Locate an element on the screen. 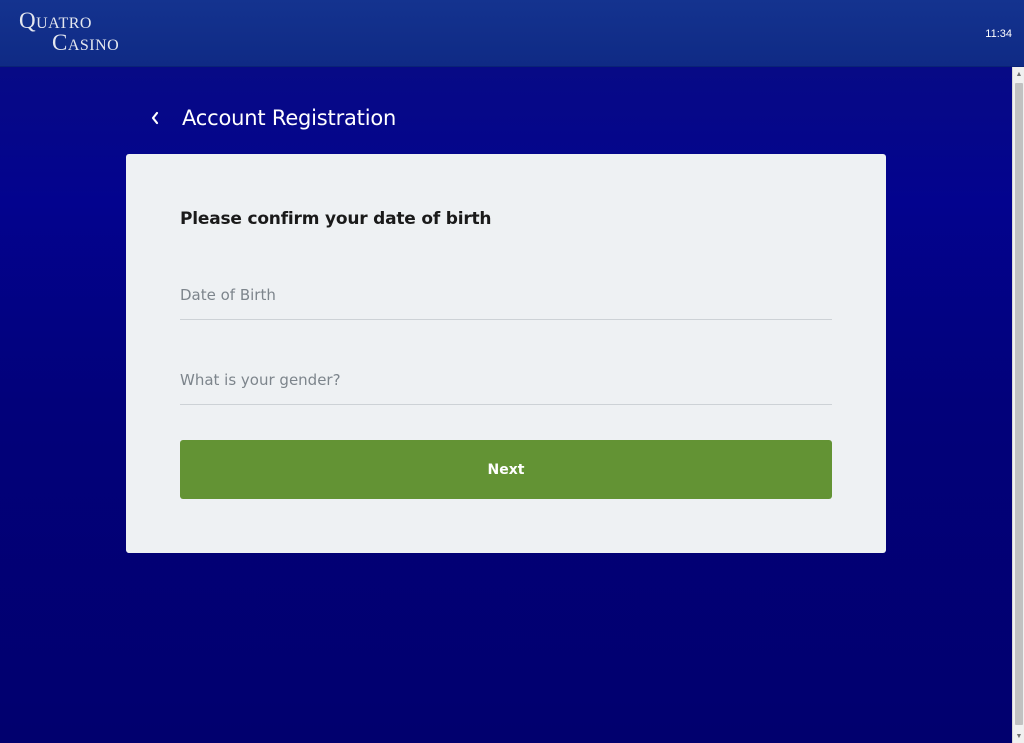  vertical-scrollbar: ▲ ▼ is located at coordinates (1018, 405).